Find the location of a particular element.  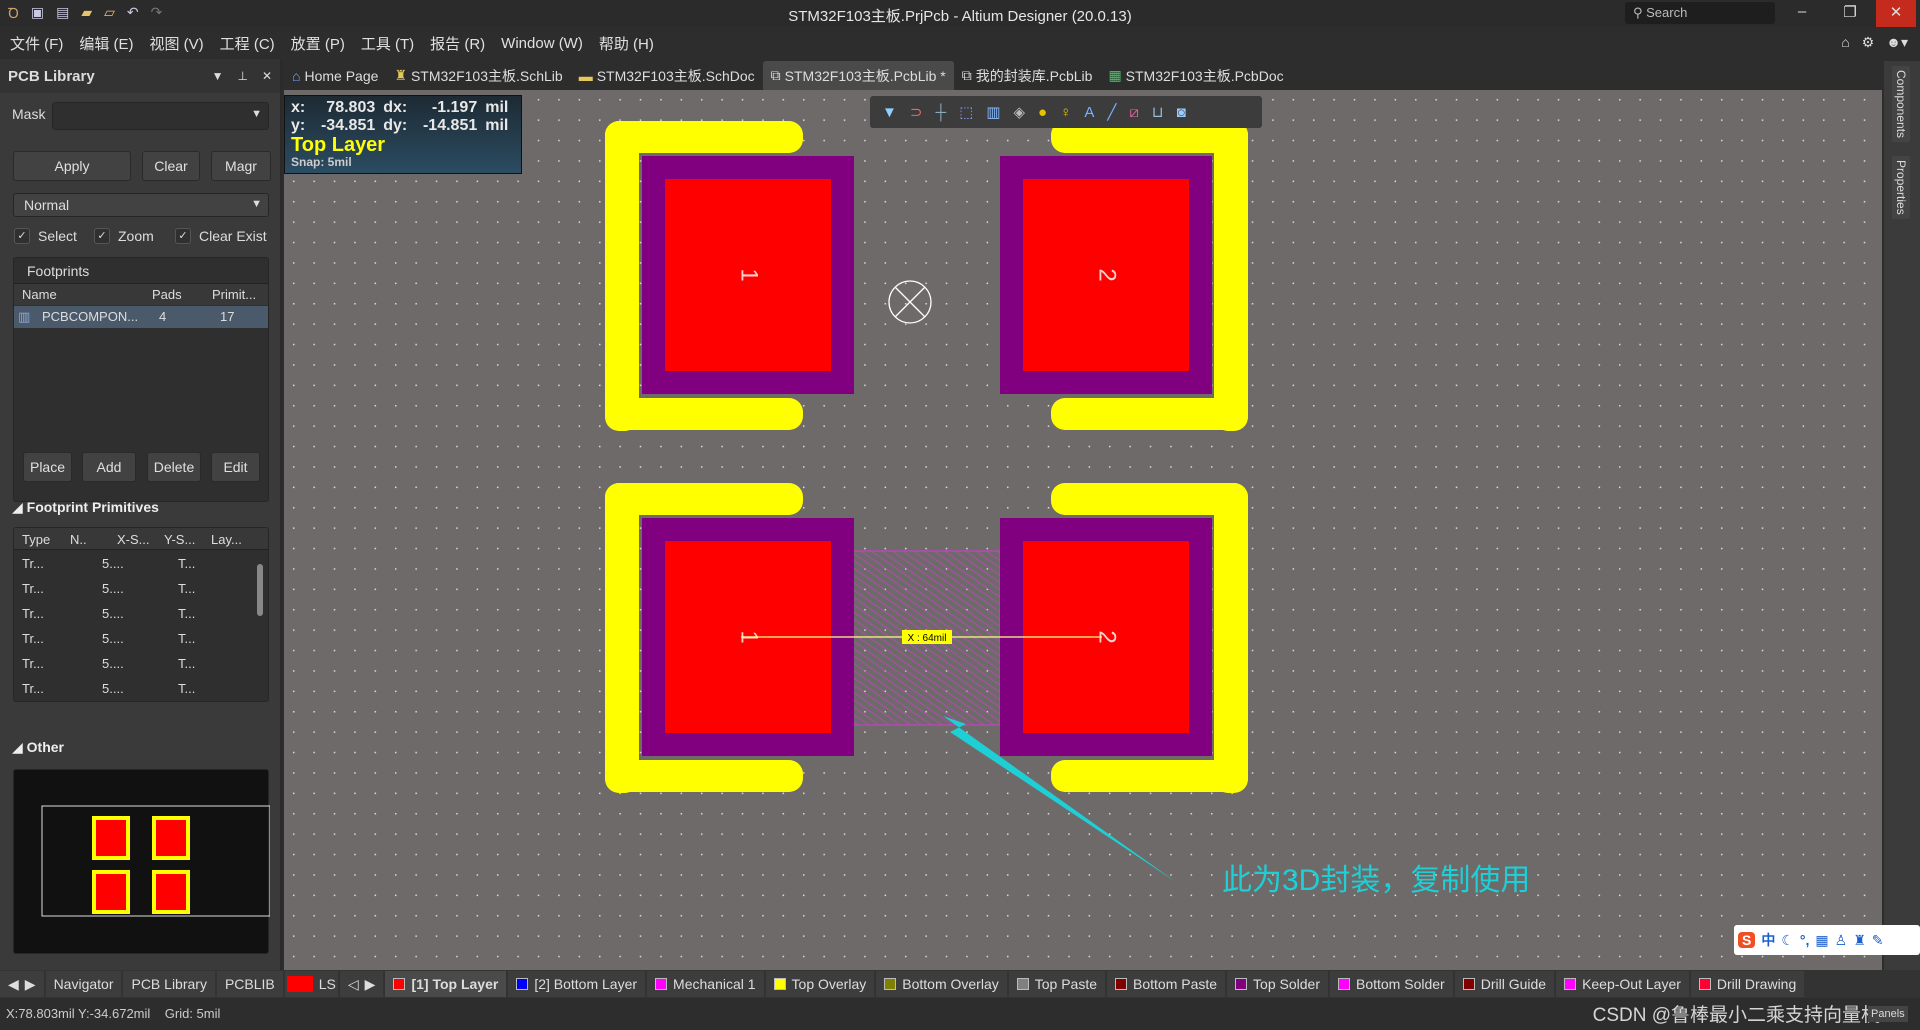

layer-tab: Mechanical 1 is located at coordinates (705, 984).